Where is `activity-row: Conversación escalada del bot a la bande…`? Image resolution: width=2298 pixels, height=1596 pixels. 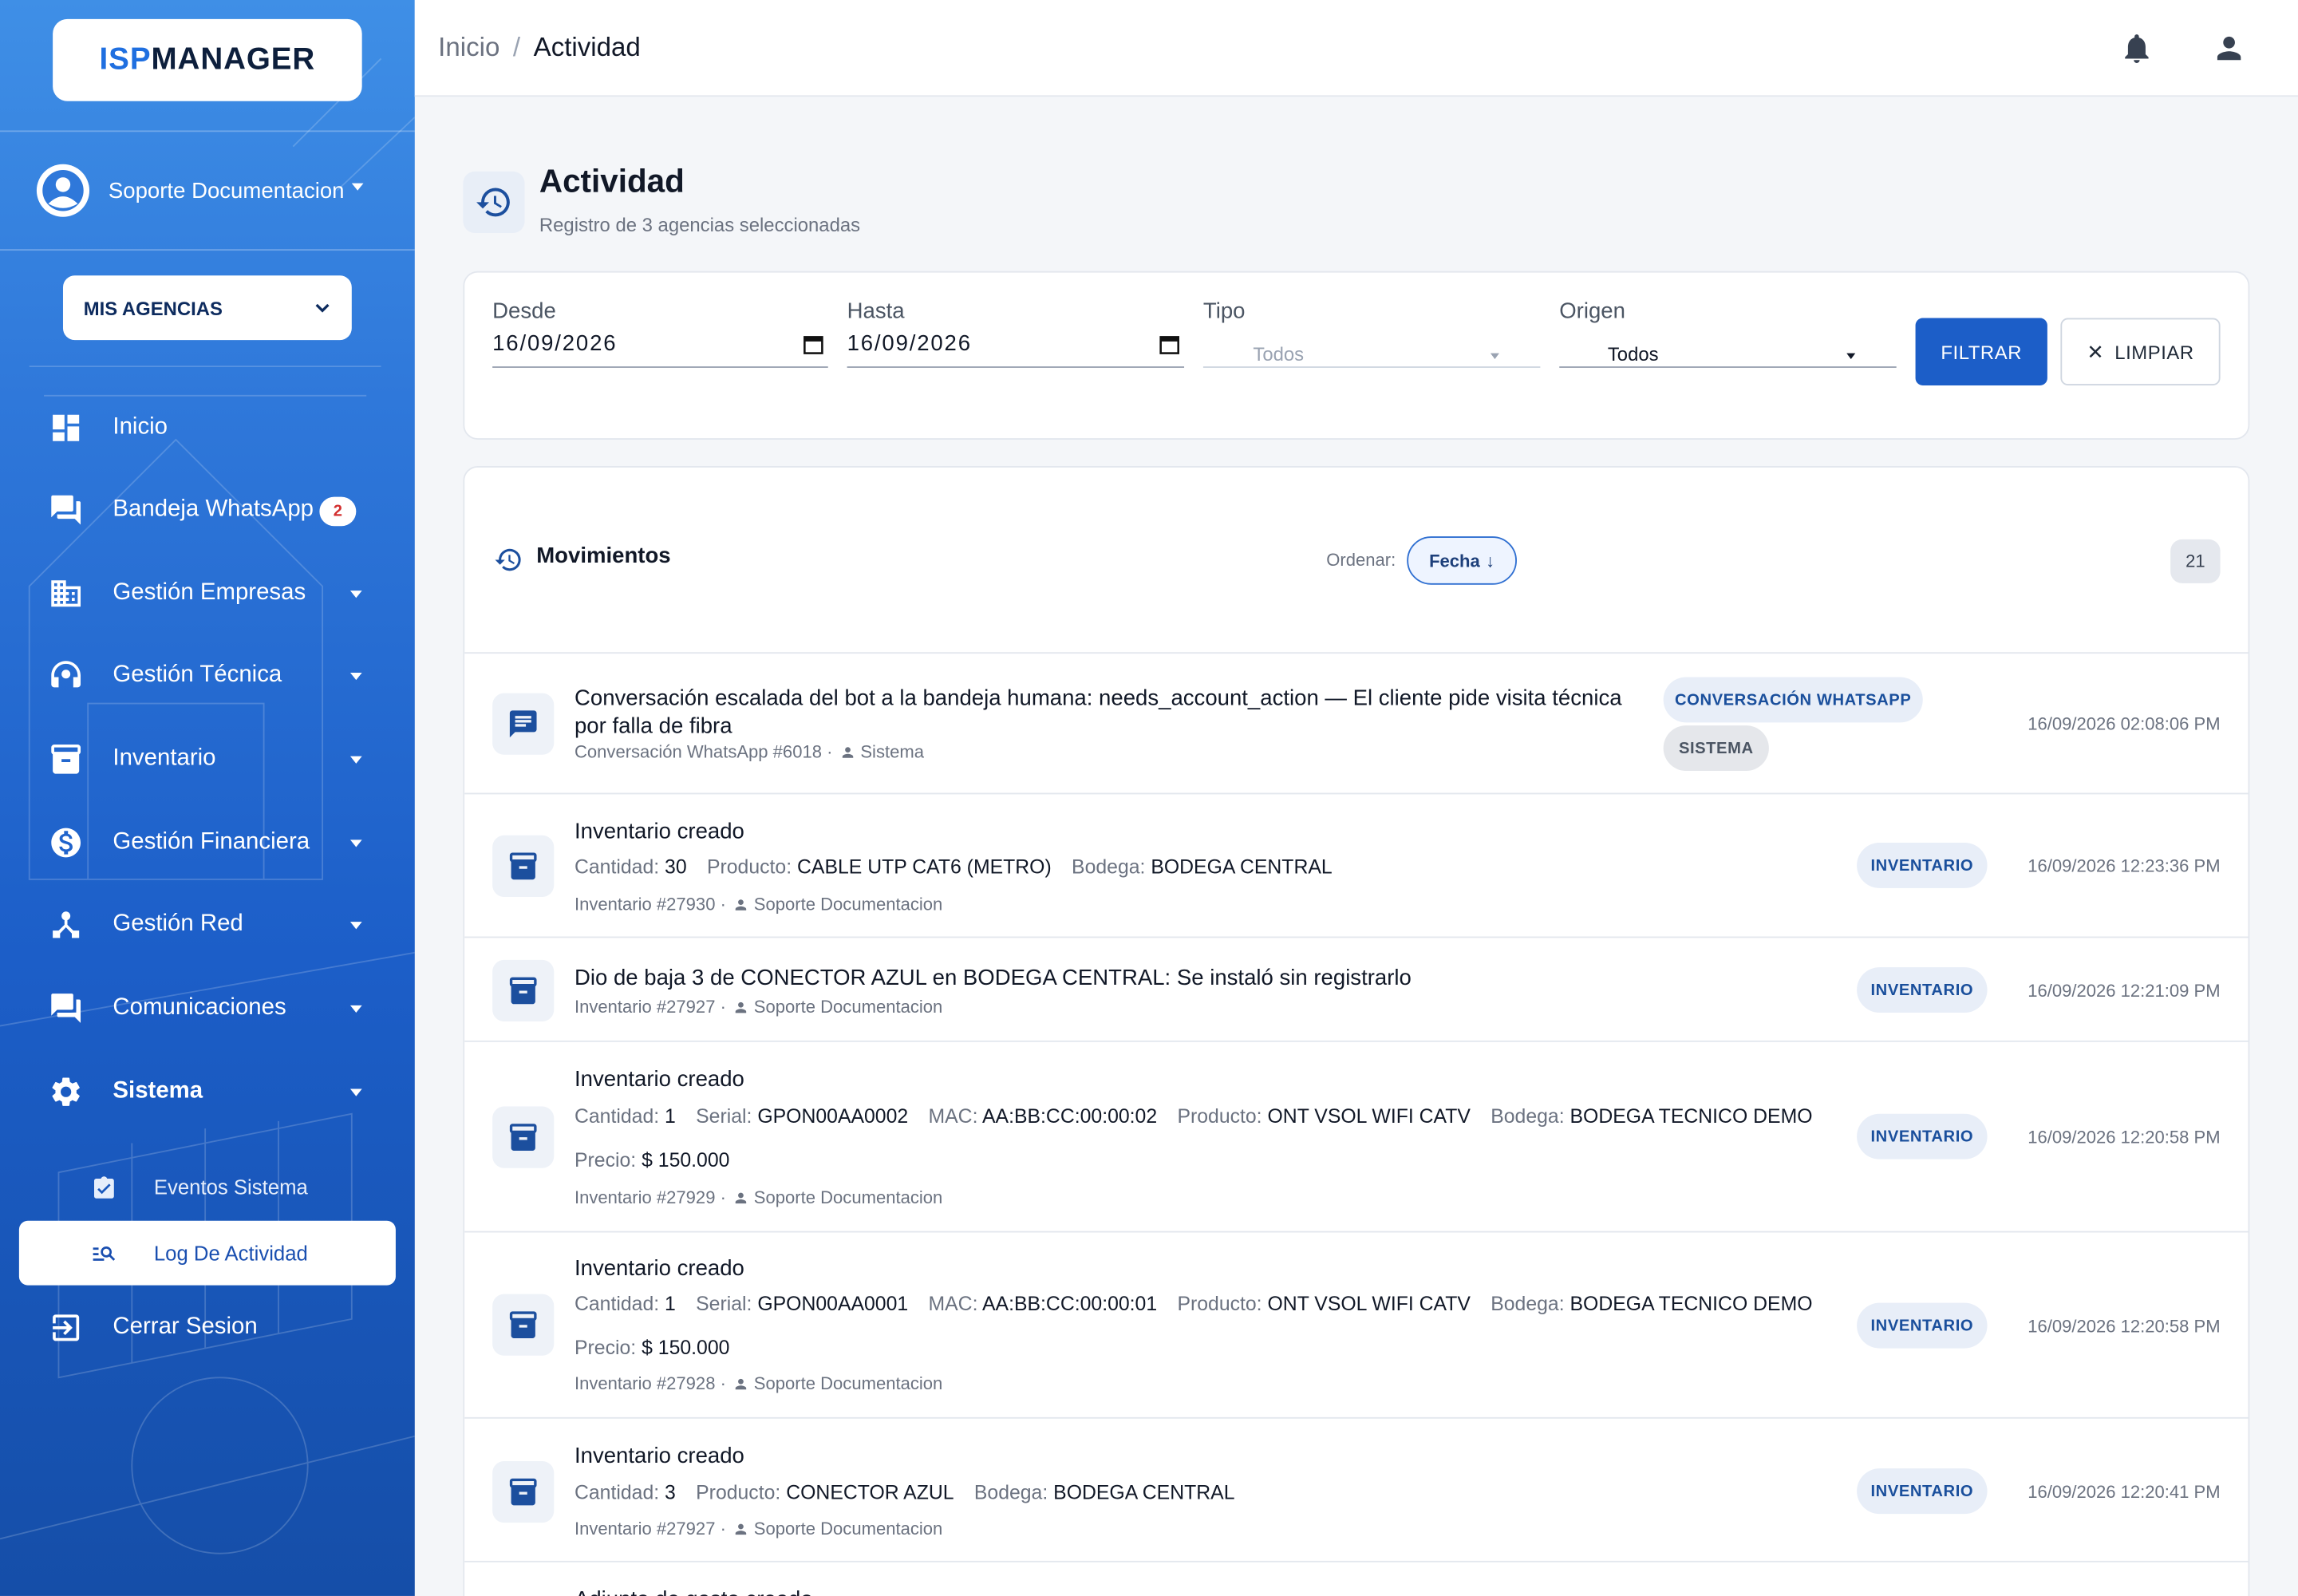 activity-row: Conversación escalada del bot a la bande… is located at coordinates (1357, 723).